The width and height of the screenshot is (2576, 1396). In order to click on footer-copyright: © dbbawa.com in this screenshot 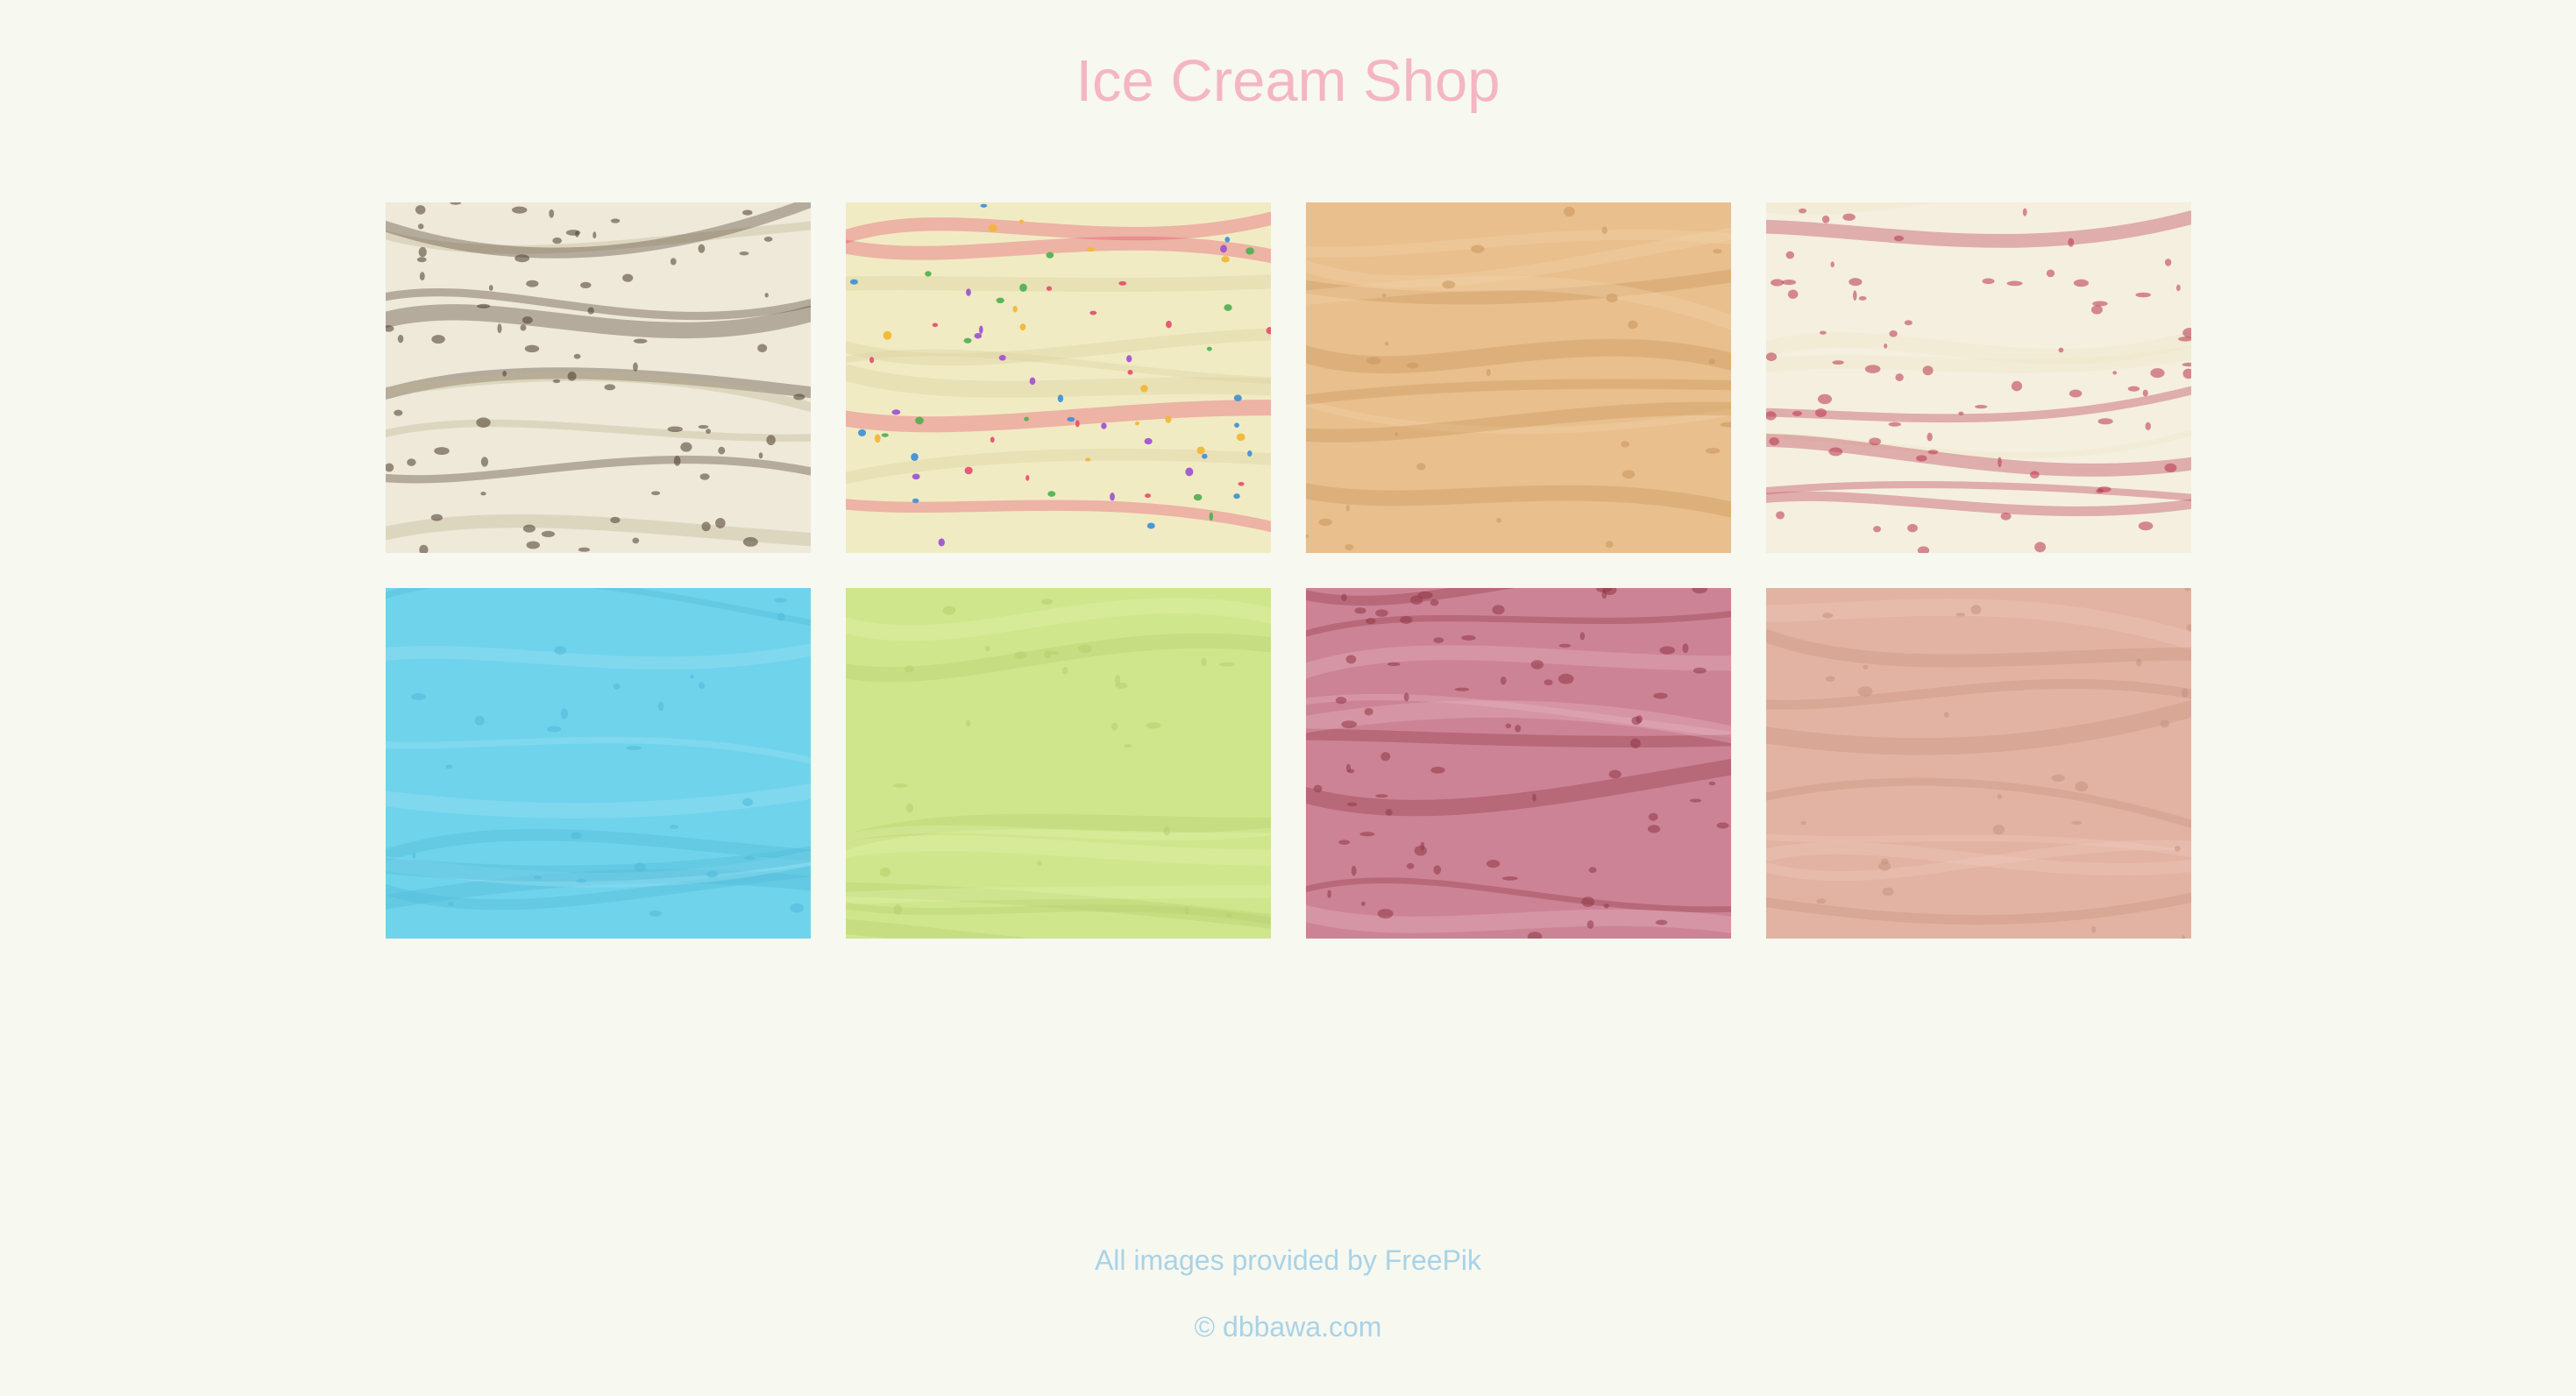, I will do `click(1288, 1327)`.